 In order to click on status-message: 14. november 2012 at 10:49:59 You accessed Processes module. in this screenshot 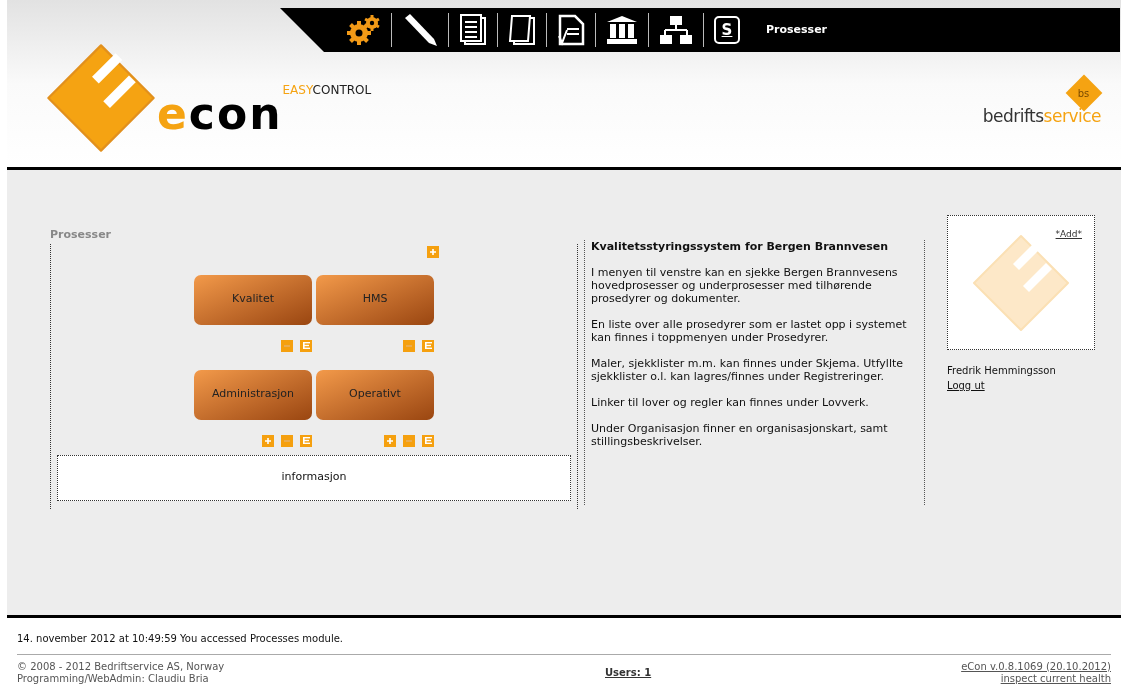, I will do `click(180, 638)`.